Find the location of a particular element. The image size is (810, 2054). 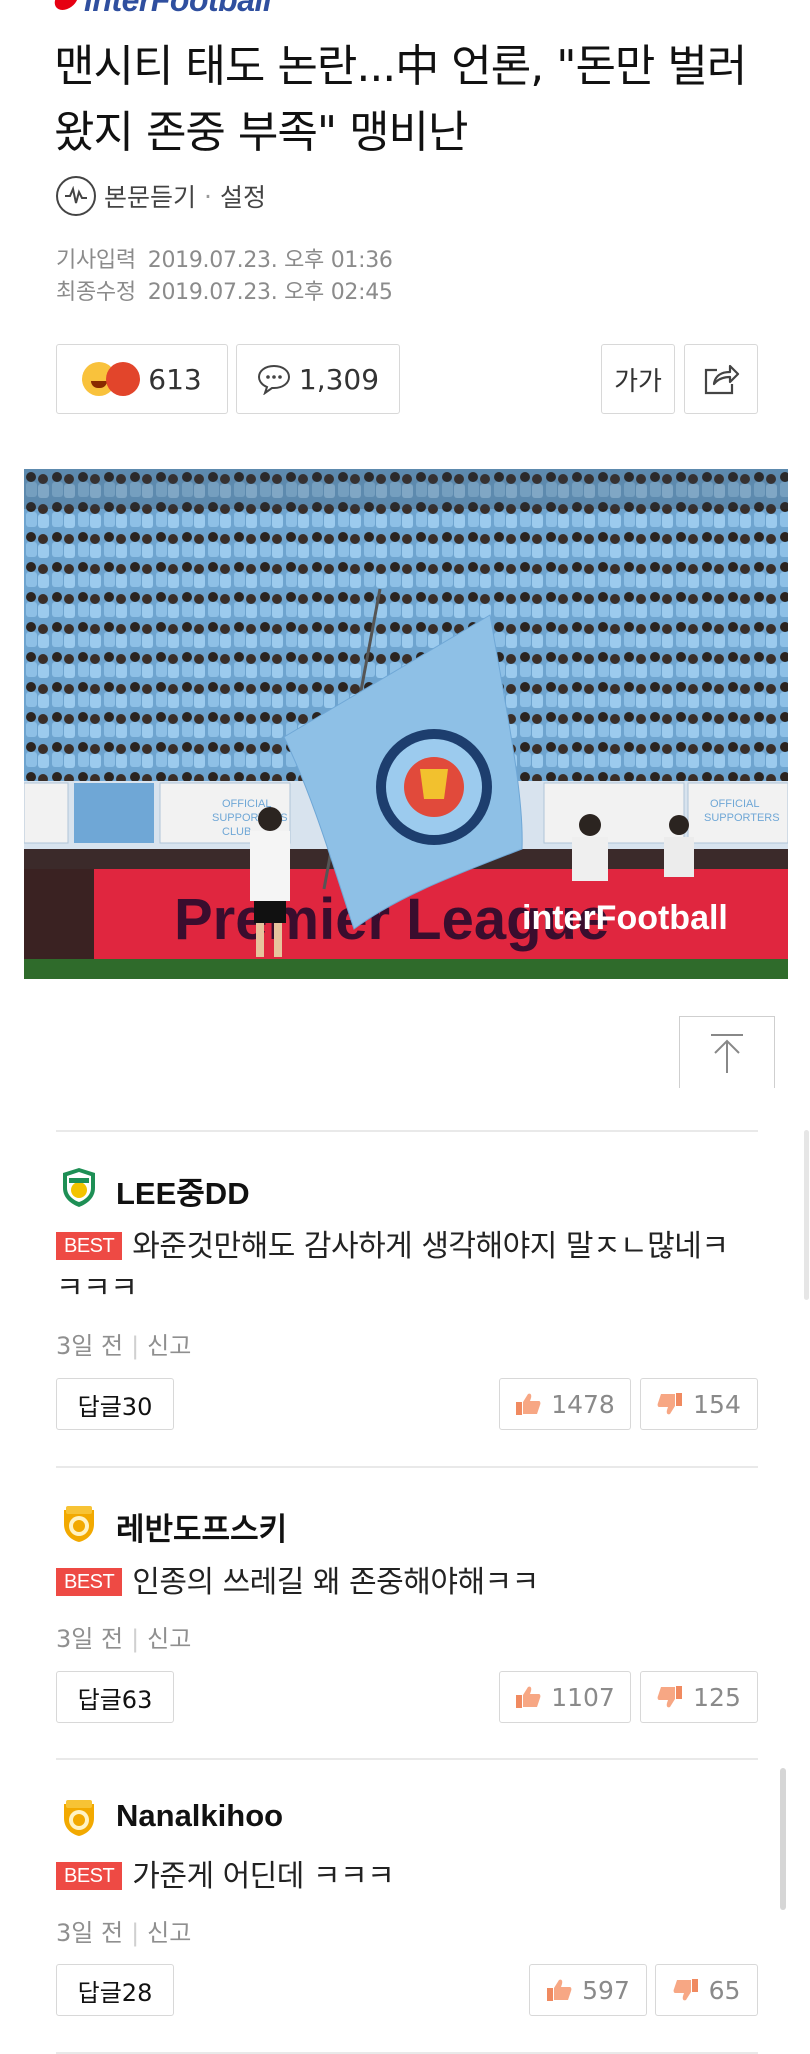

comment-text: 와준것만해도 감사하게 생각해야지 말ㅈㄴ많네ㅋㅋㅋㅋ is located at coordinates (392, 1267).